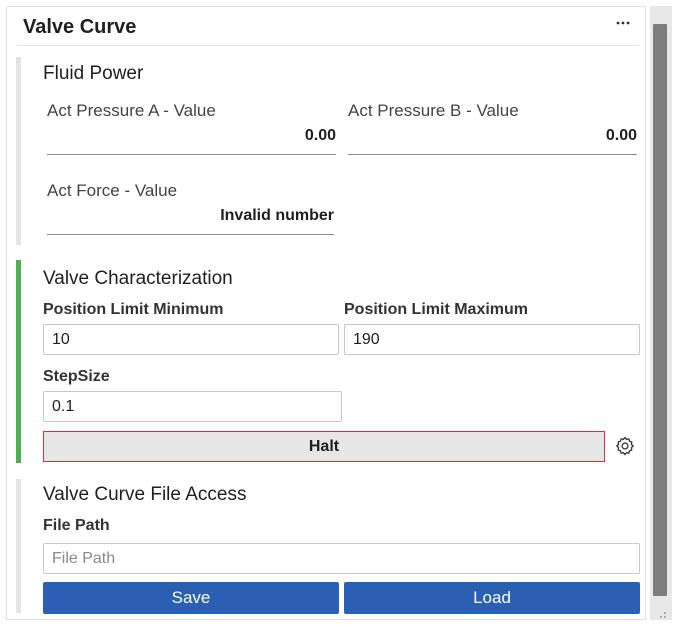 The width and height of the screenshot is (680, 627). Describe the element at coordinates (133, 309) in the screenshot. I see `position-min-label: Position Limit Minimum` at that location.